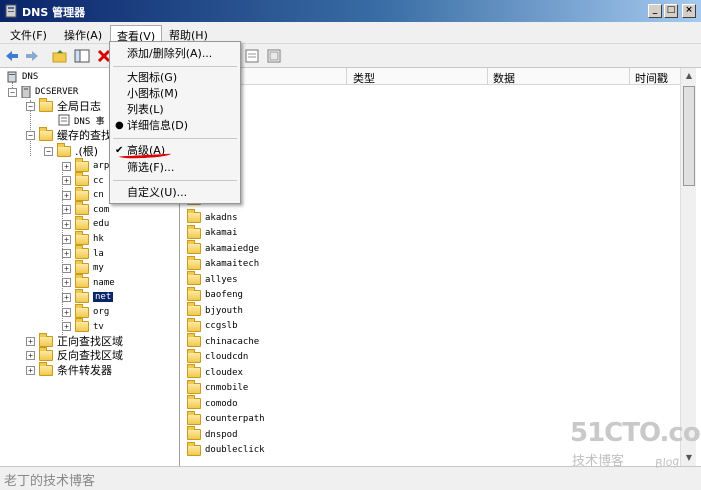 Image resolution: width=701 pixels, height=490 pixels. What do you see at coordinates (82, 56) in the screenshot?
I see `show-hide-tree-icon` at bounding box center [82, 56].